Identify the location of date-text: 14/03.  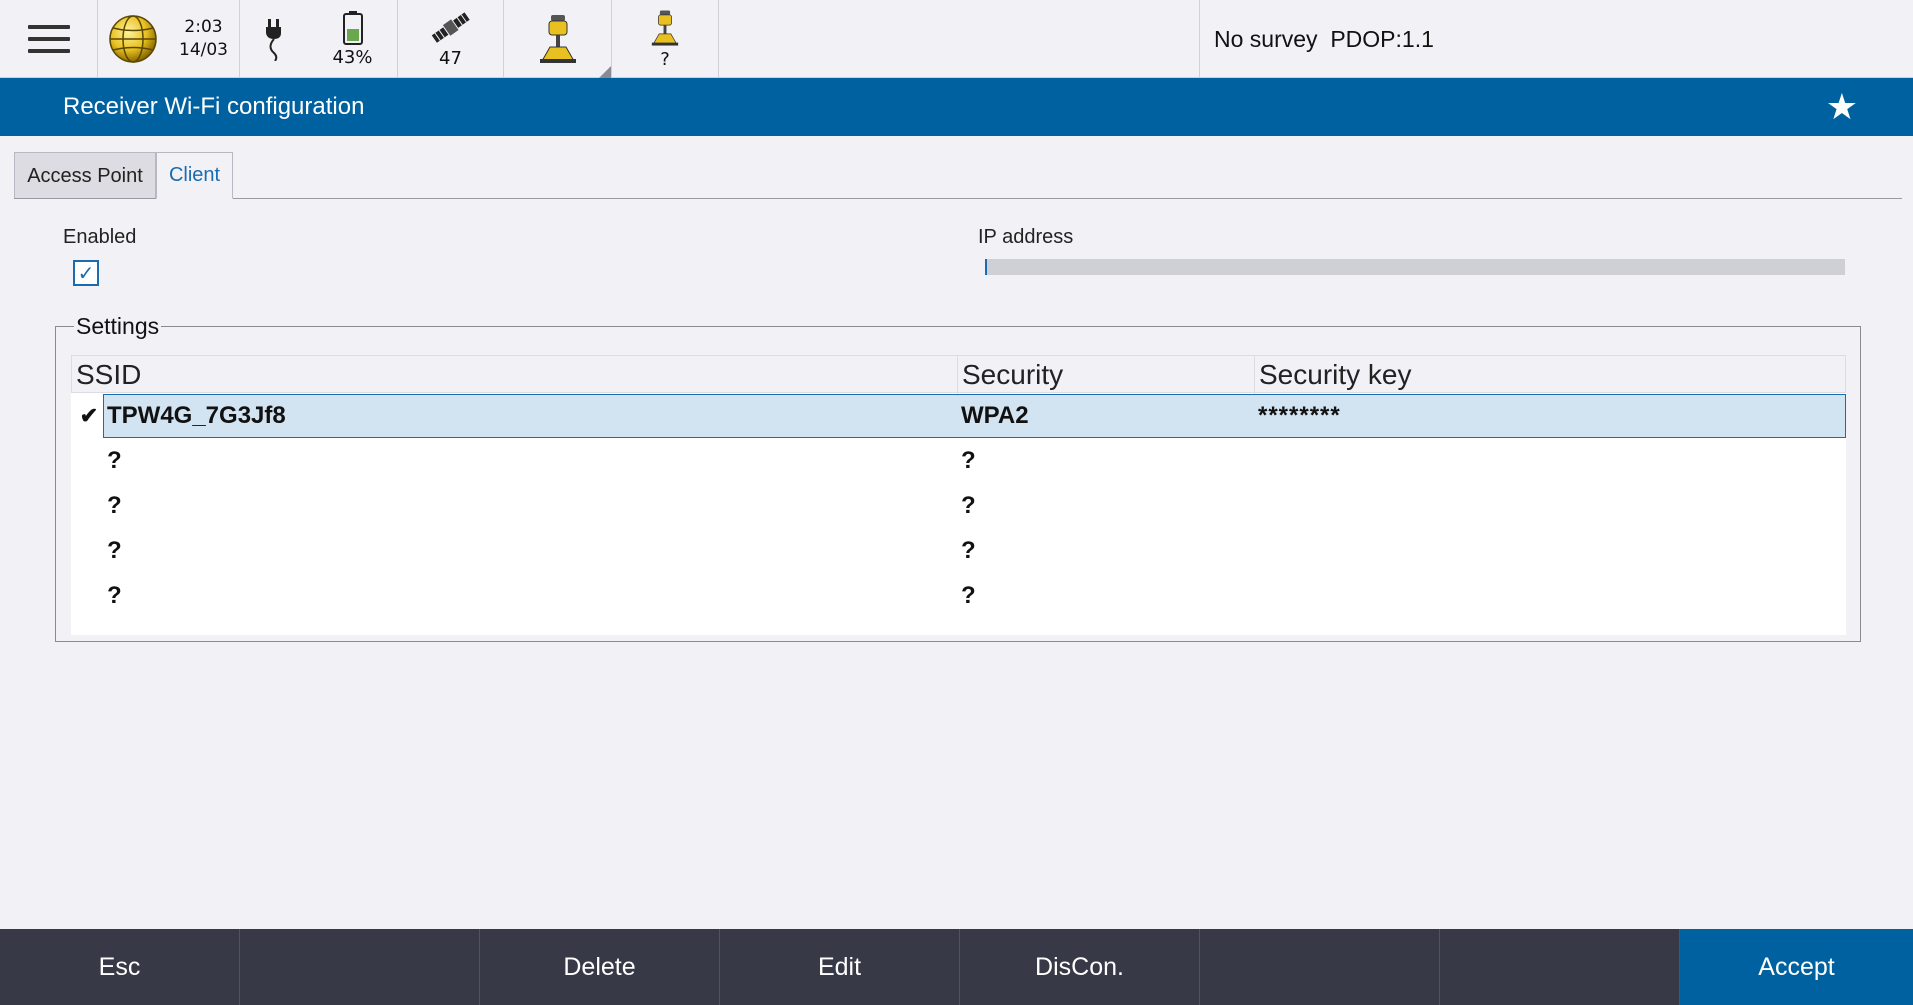
(203, 50).